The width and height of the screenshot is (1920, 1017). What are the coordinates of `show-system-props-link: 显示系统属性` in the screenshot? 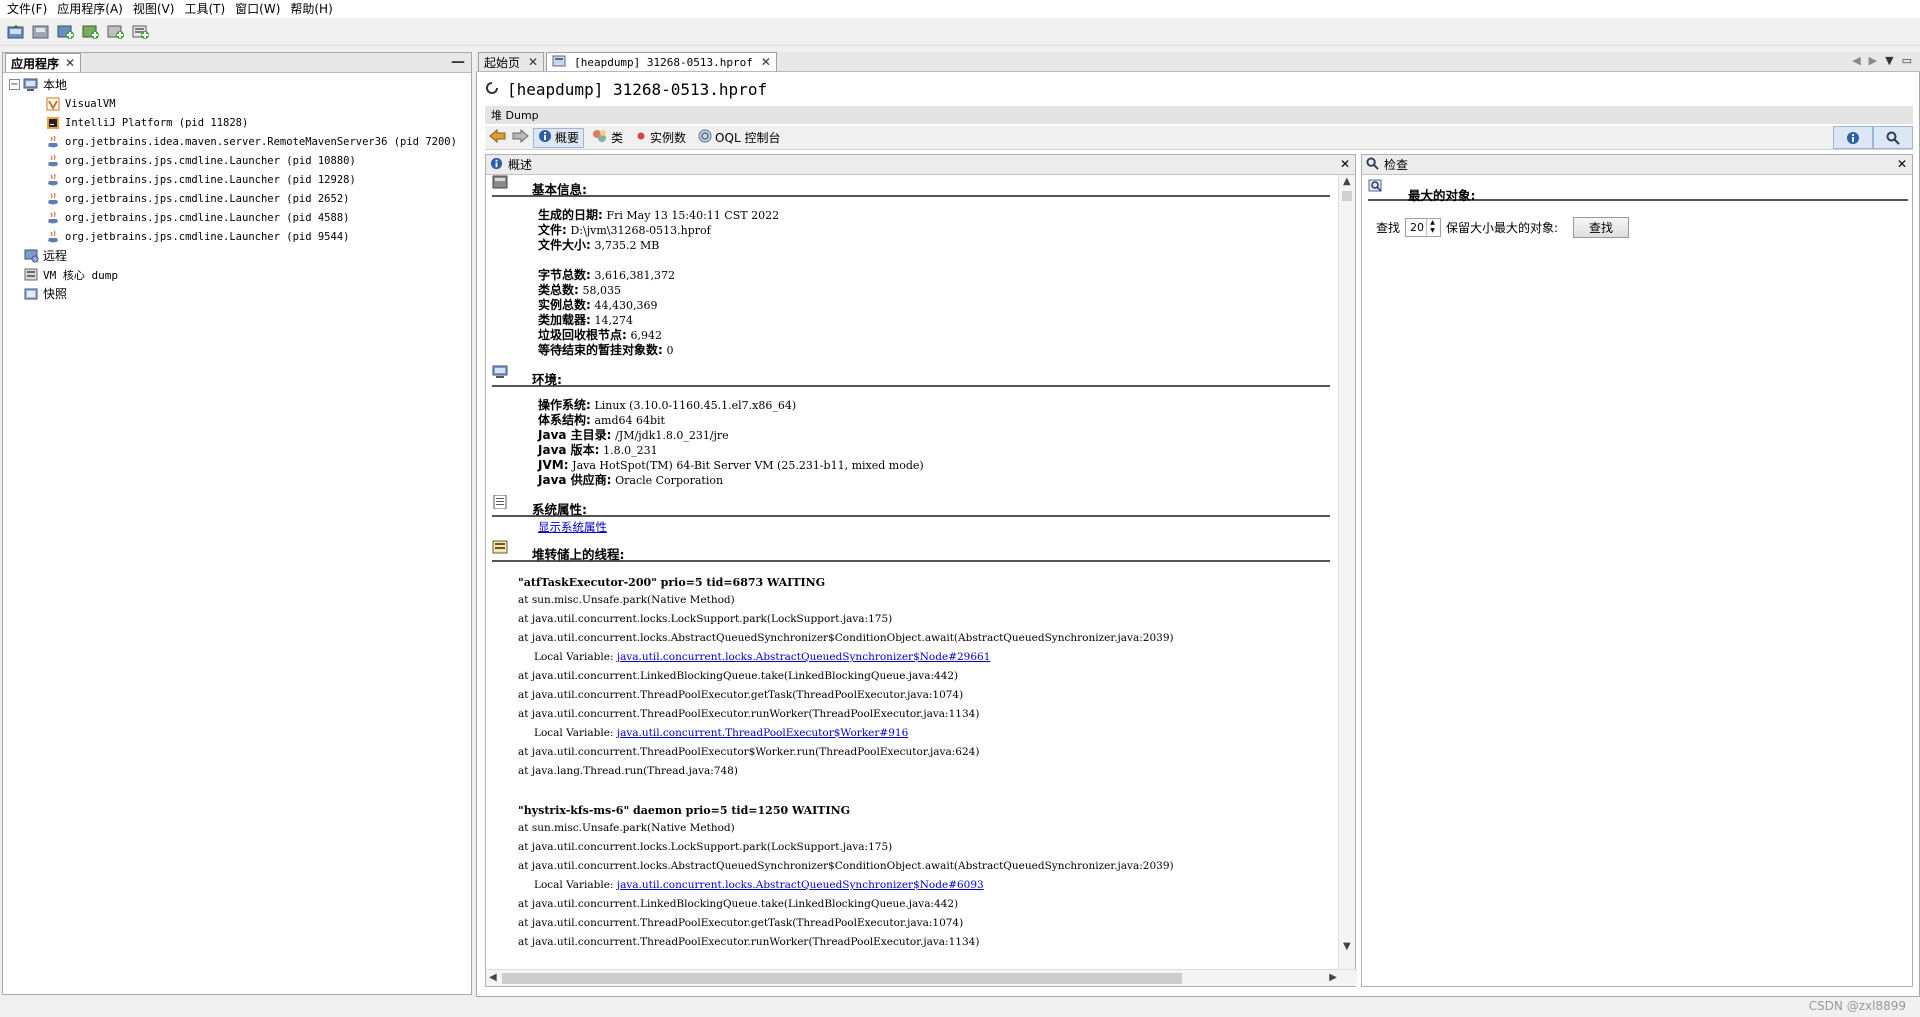 It's located at (572, 527).